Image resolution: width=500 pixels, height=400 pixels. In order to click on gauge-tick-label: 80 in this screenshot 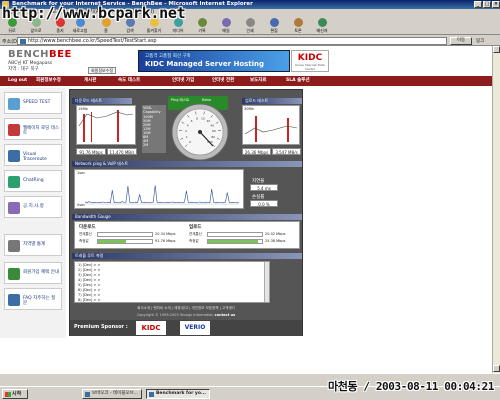, I will do `click(213, 137)`.